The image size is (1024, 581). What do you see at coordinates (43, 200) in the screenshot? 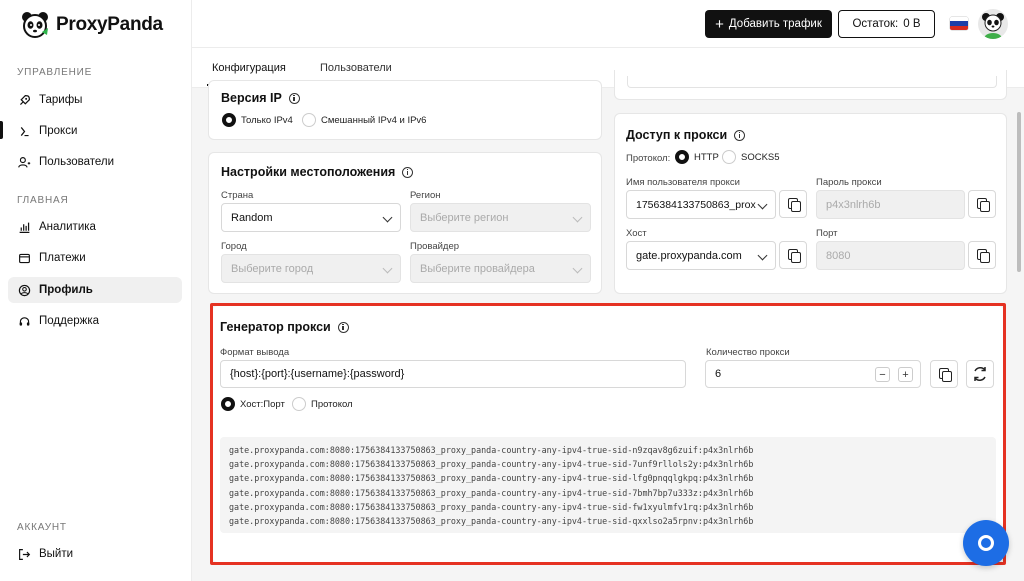
I see `section-main-heading: ГЛАВНАЯ` at bounding box center [43, 200].